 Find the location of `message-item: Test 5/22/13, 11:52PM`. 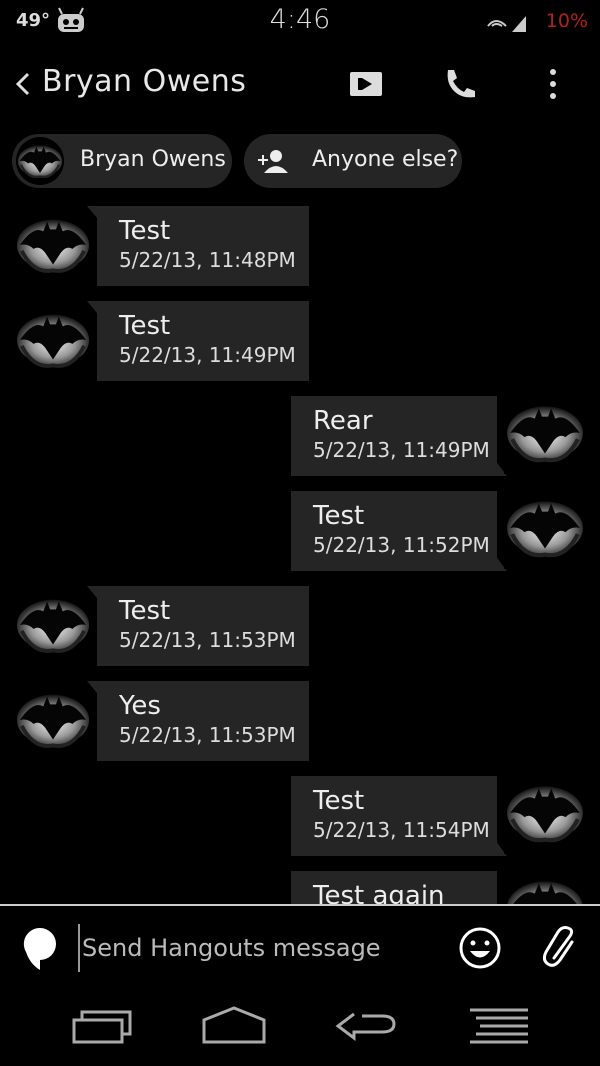

message-item: Test 5/22/13, 11:52PM is located at coordinates (300, 526).